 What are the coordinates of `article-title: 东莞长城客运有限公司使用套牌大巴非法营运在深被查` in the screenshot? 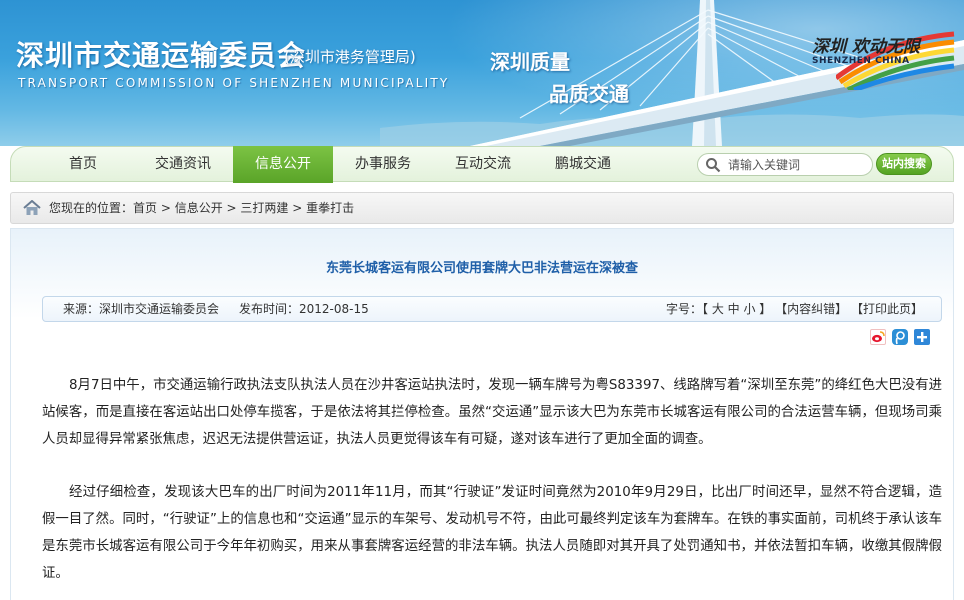 It's located at (481, 268).